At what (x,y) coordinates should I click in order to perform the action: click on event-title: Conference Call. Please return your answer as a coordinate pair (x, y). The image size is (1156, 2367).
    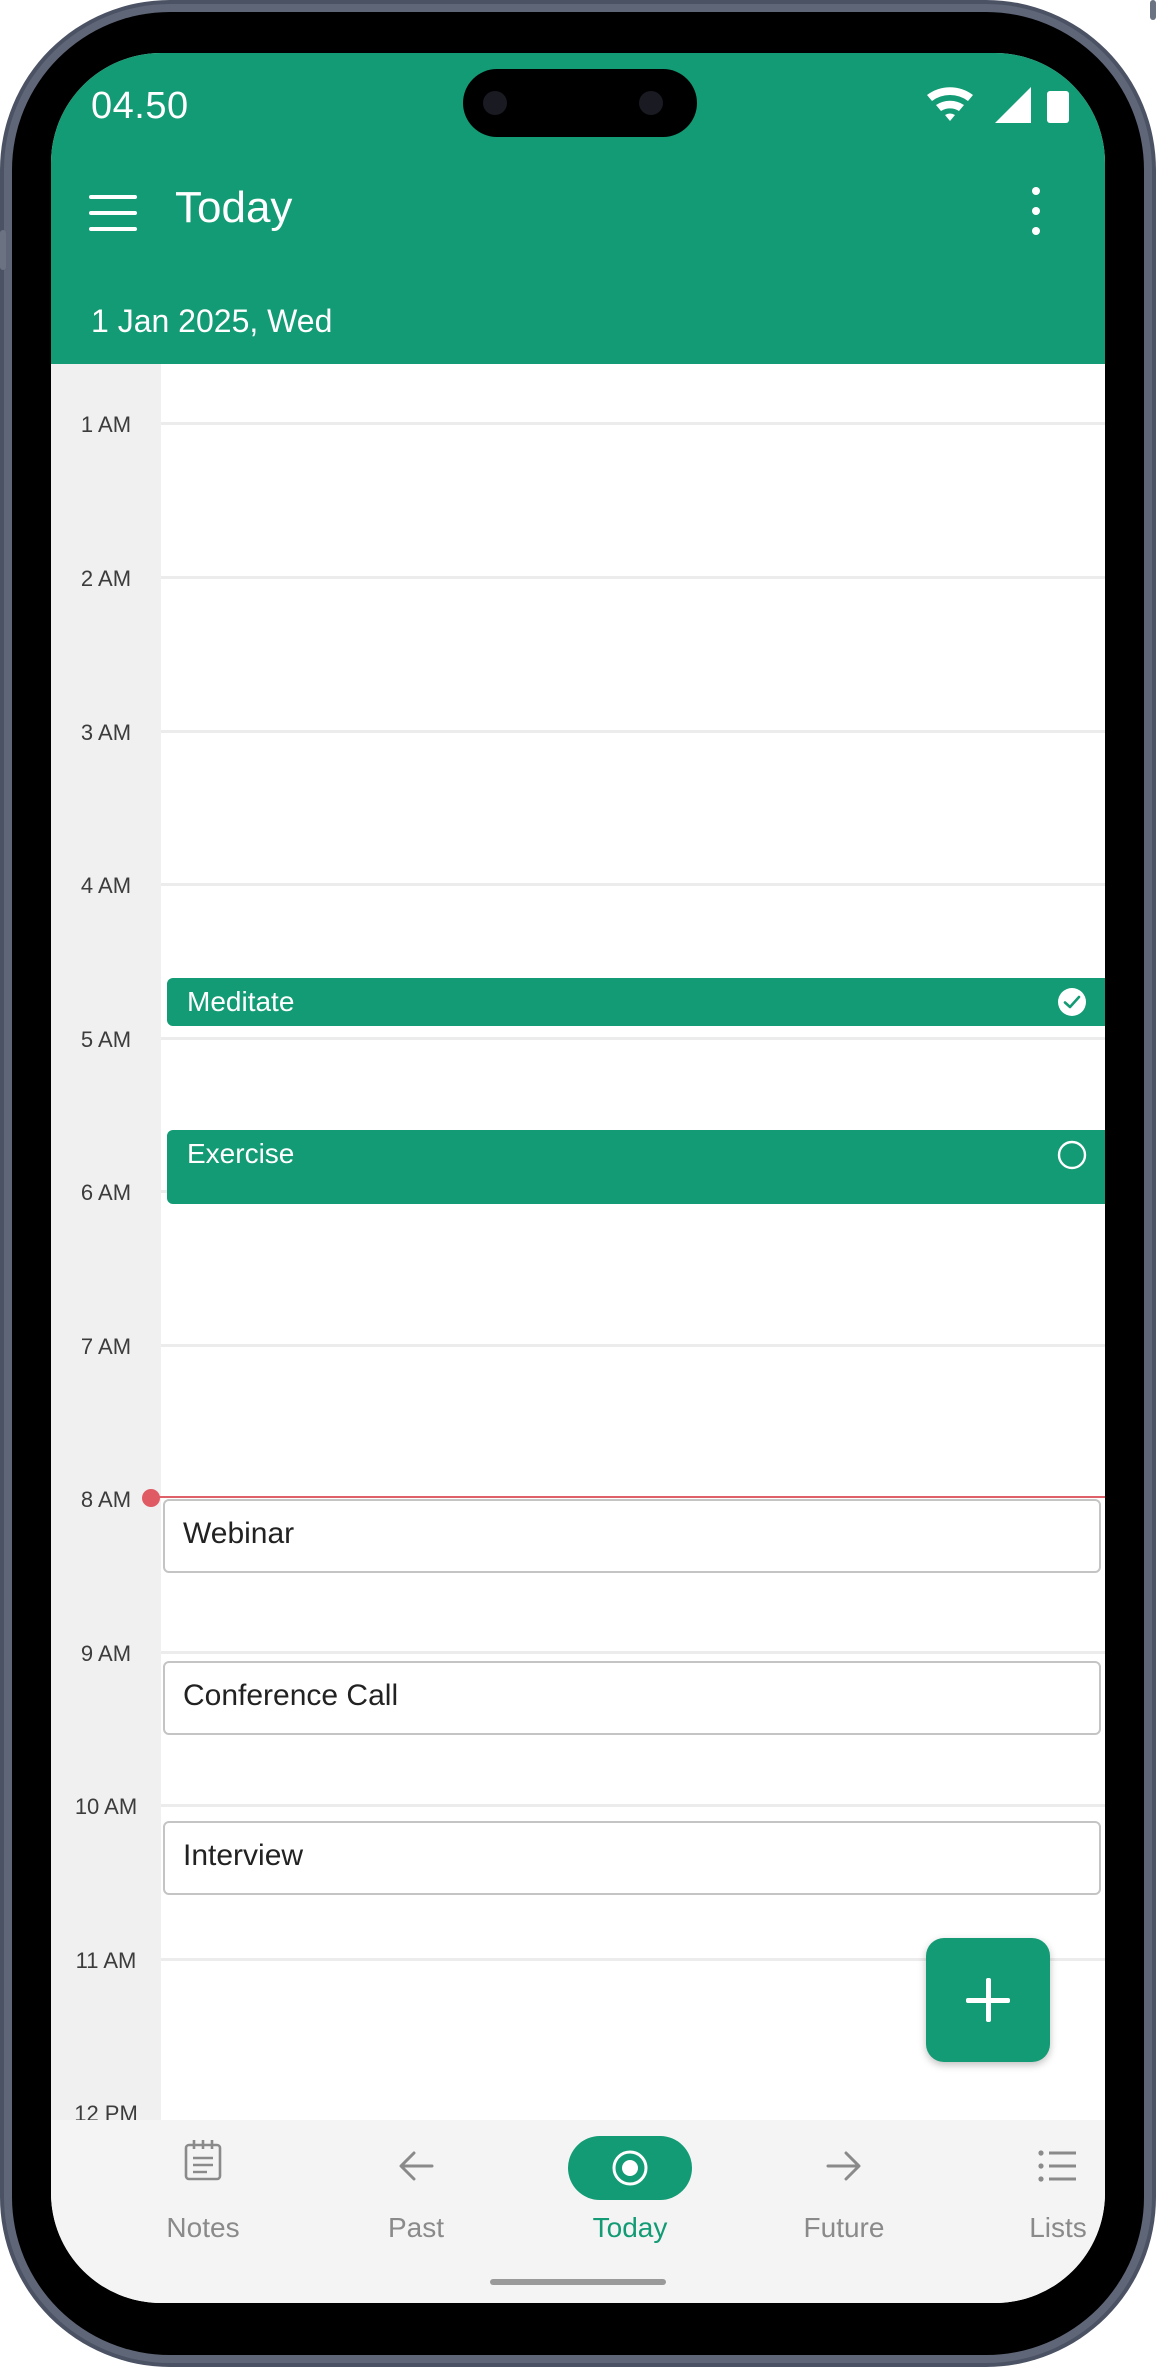
    Looking at the image, I should click on (291, 1695).